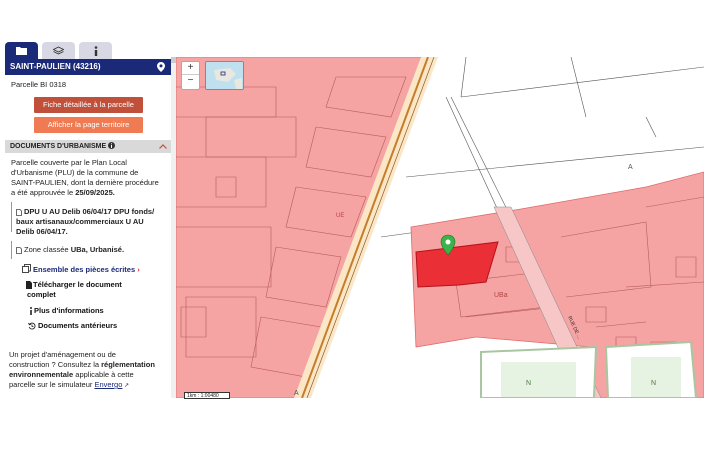 The height and width of the screenshot is (458, 704). I want to click on zone-prefix: Zone classée, so click(47, 249).